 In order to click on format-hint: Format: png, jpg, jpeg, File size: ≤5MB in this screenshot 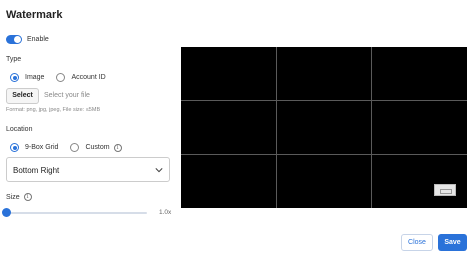, I will do `click(53, 110)`.